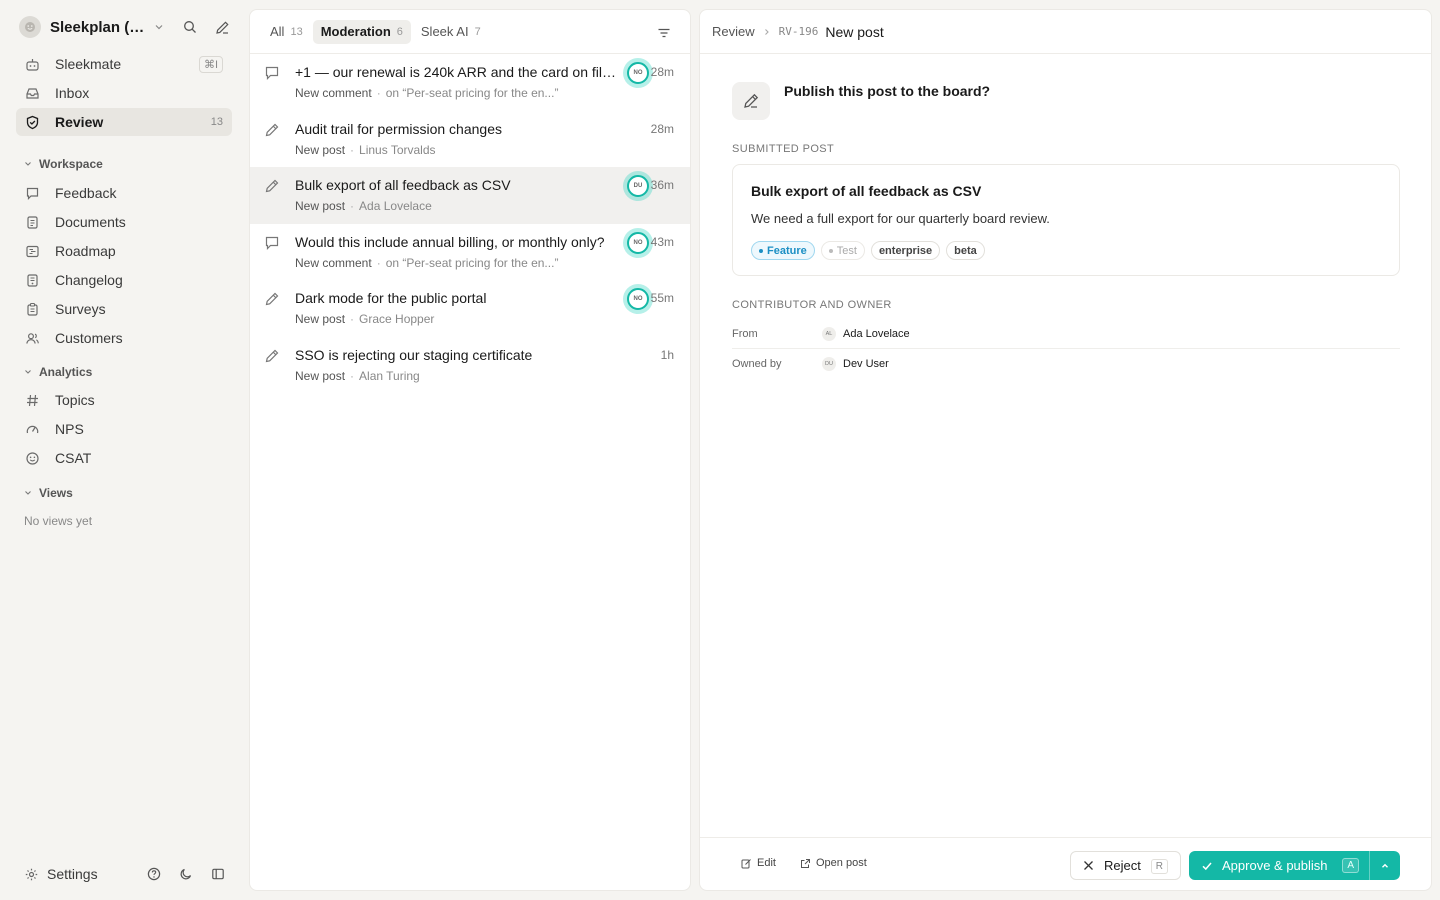 The image size is (1440, 900). Describe the element at coordinates (1275, 865) in the screenshot. I see `approve-label: Approve & publish` at that location.